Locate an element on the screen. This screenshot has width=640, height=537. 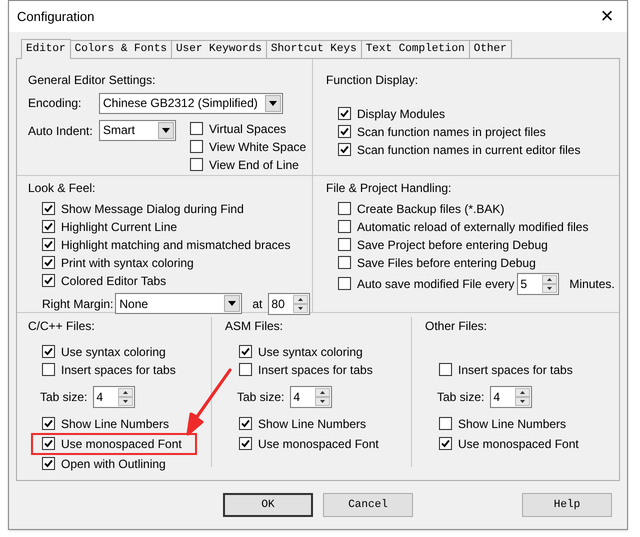
checkbox-label: Display Modules is located at coordinates (401, 114).